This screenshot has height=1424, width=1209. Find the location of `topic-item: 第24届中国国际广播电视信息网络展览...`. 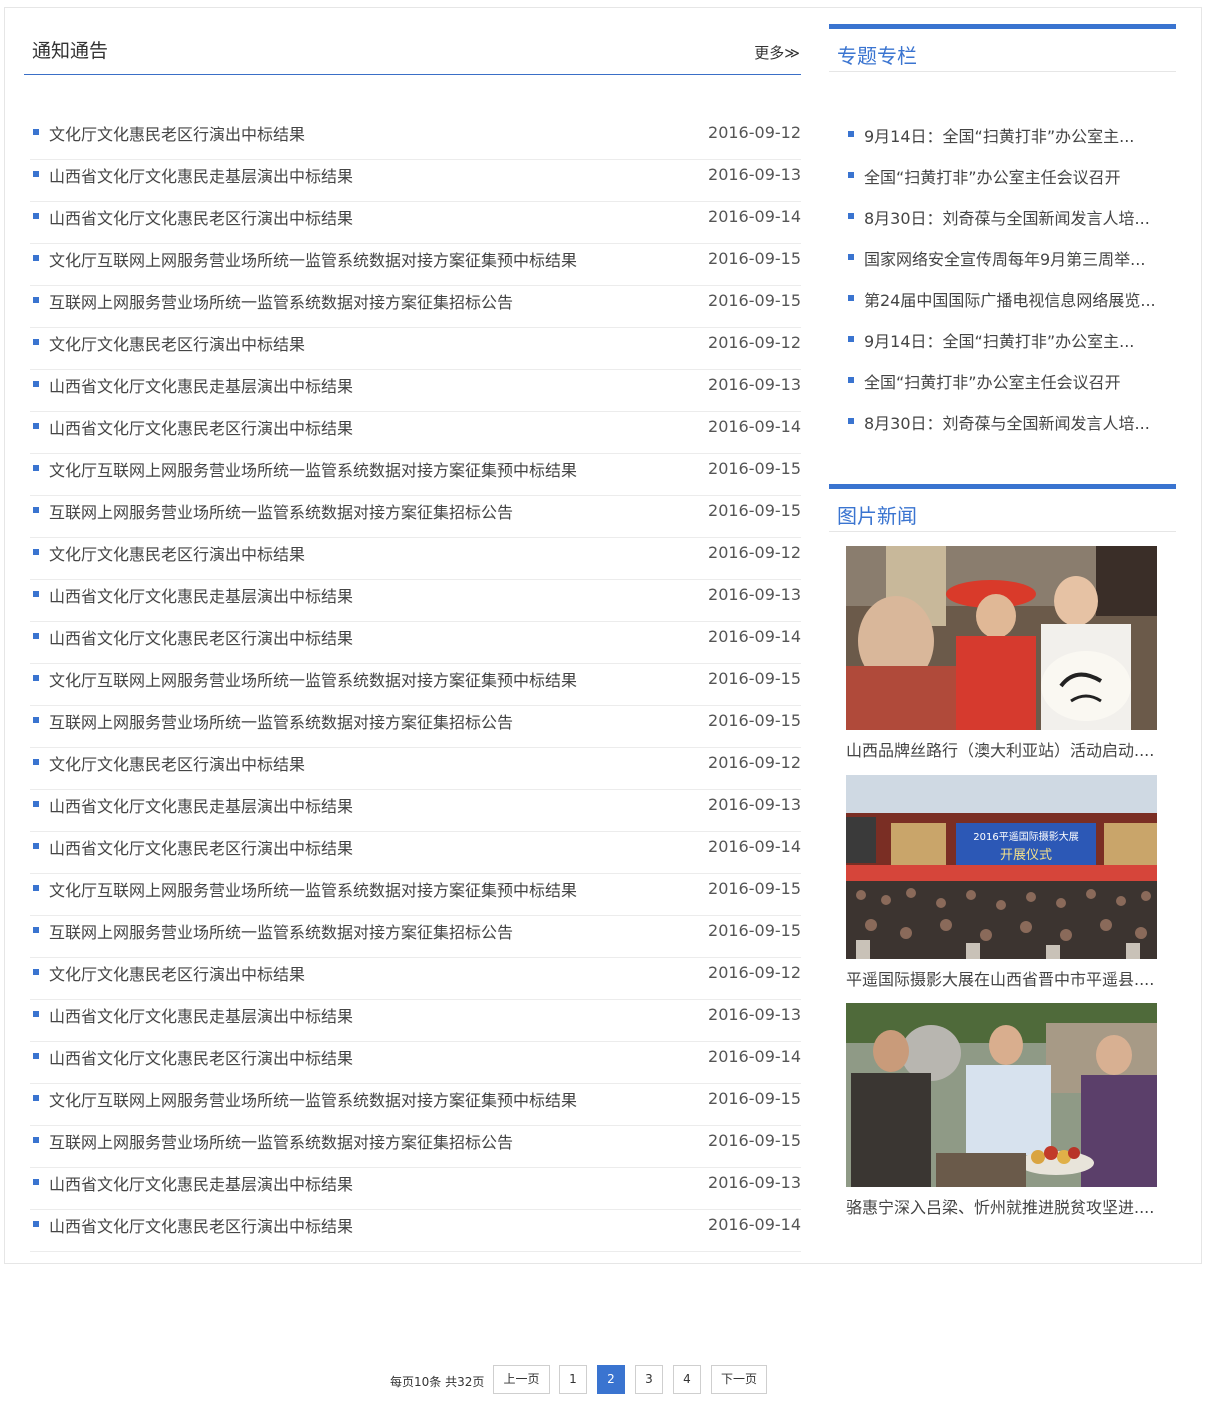

topic-item: 第24届中国国际广播电视信息网络展览... is located at coordinates (1003, 307).